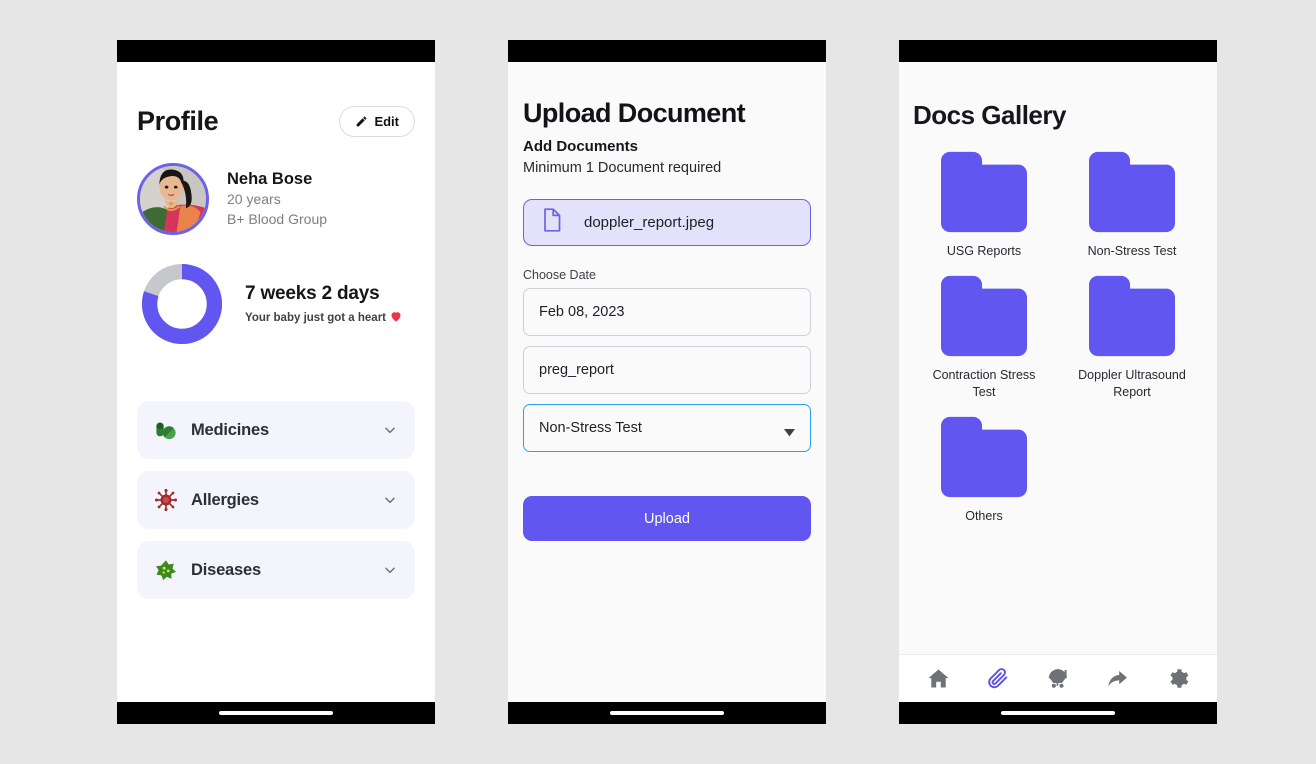  Describe the element at coordinates (182, 304) in the screenshot. I see `pregnancy-progress-donut` at that location.